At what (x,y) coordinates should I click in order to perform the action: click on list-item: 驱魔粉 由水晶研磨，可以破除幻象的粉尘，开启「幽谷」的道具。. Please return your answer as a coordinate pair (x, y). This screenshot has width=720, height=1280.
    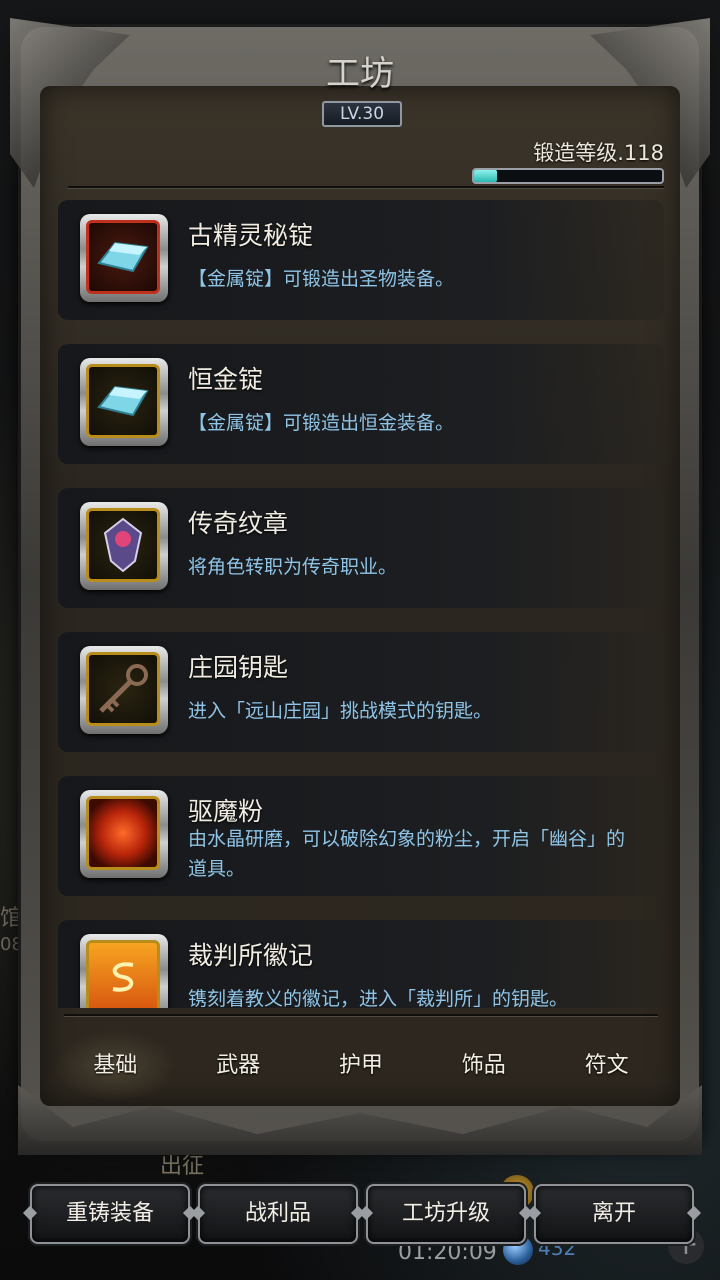
    Looking at the image, I should click on (361, 836).